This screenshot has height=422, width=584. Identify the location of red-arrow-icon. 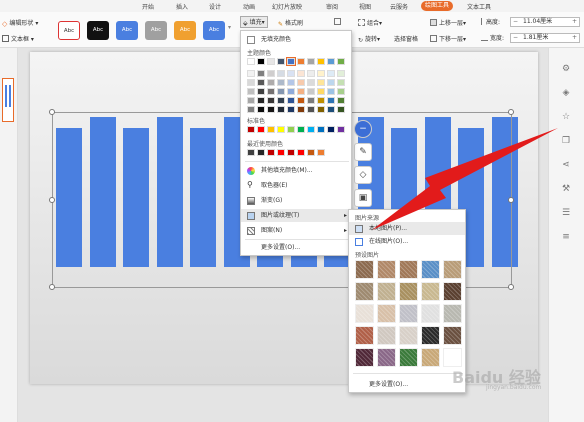
(465, 179).